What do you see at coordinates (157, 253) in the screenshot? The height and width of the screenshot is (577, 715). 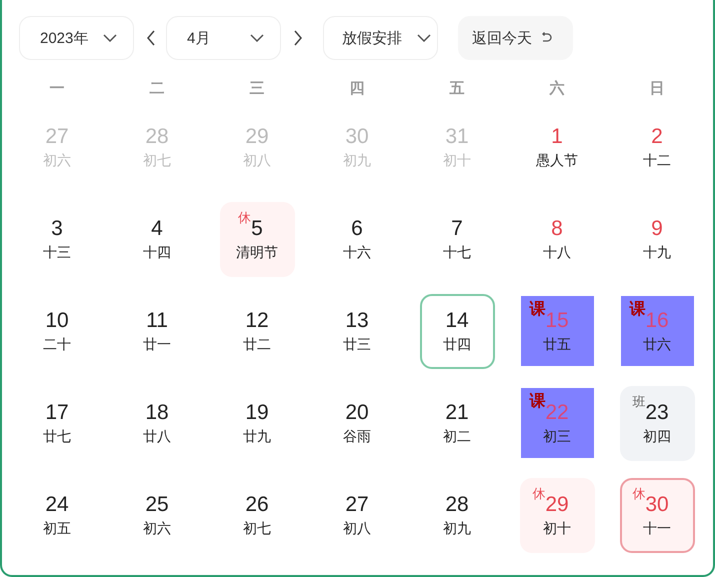 I see `lunar-date: 十四` at bounding box center [157, 253].